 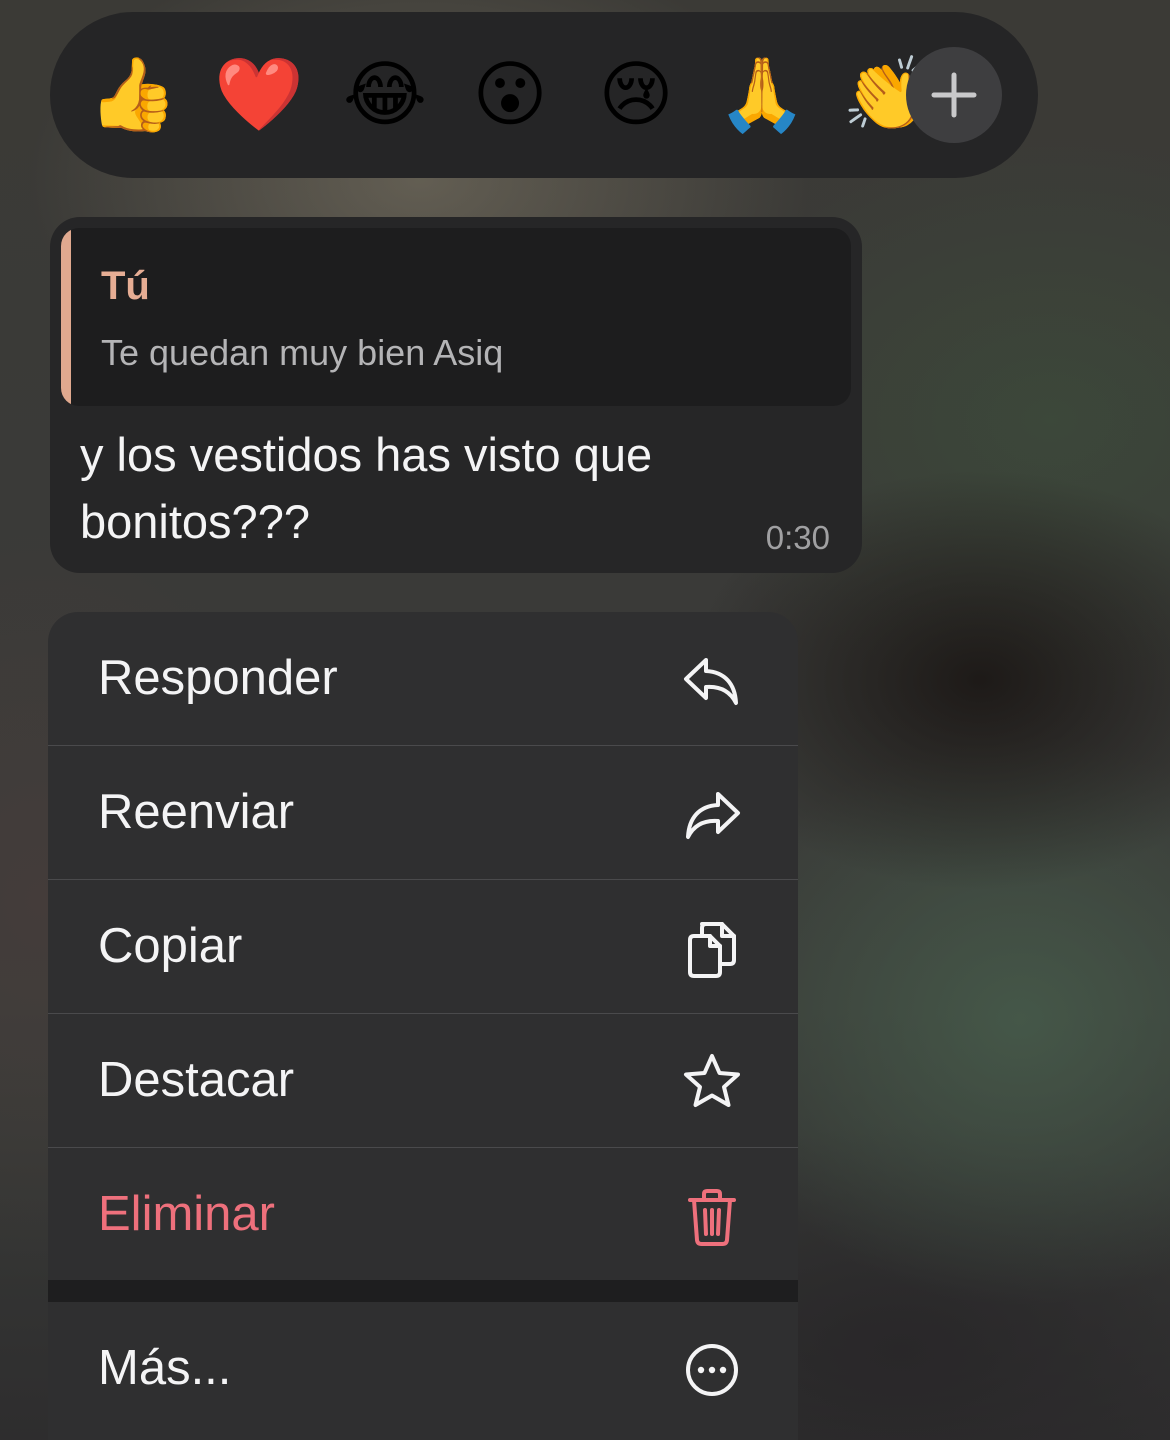 I want to click on message-text: y los vestidos has visto que bonitos???, so click(x=366, y=488).